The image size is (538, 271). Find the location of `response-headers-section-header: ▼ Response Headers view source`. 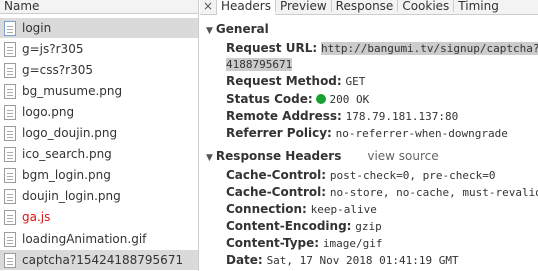

response-headers-section-header: ▼ Response Headers view source is located at coordinates (322, 156).